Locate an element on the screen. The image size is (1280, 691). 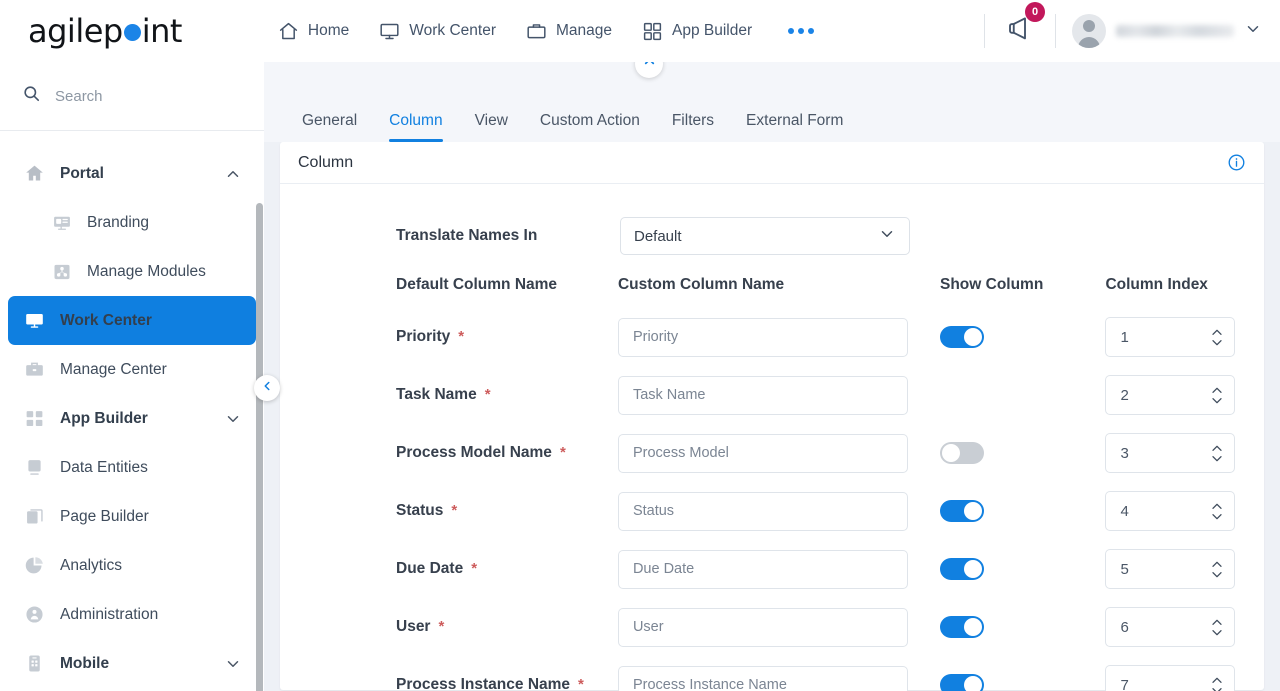
row-default-name: Process Instance Name * is located at coordinates (507, 683).